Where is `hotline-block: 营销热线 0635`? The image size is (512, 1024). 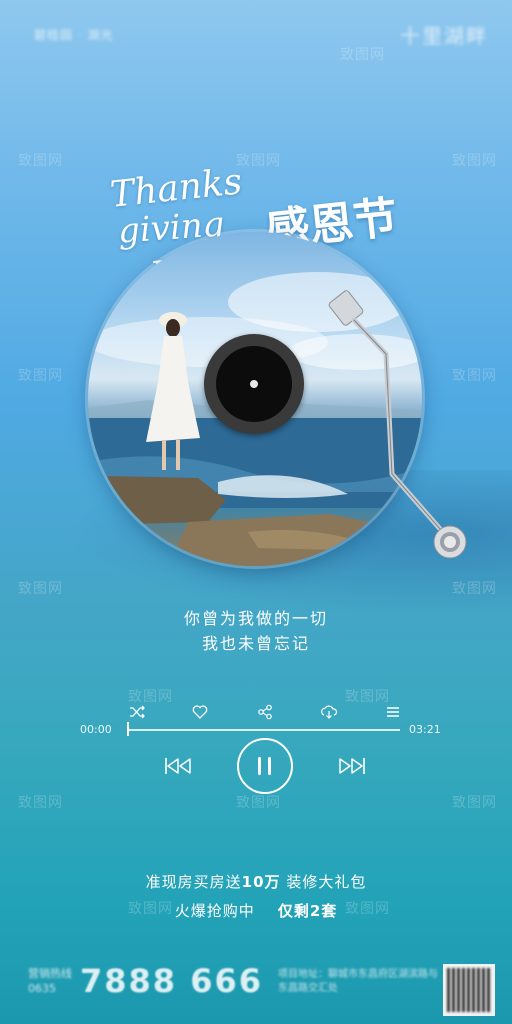 hotline-block: 营销热线 0635 is located at coordinates (50, 981).